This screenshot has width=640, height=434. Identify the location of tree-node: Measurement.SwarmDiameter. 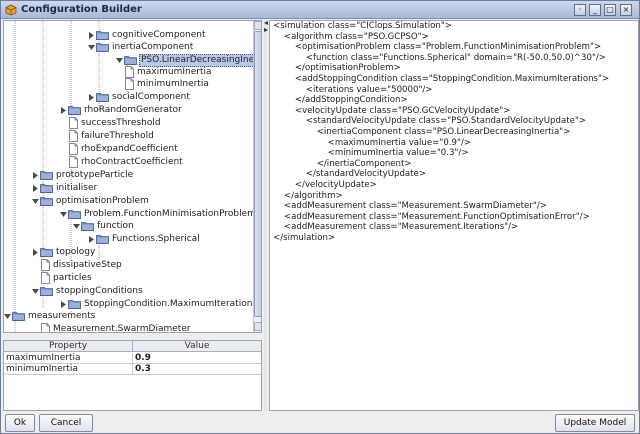
(128, 327).